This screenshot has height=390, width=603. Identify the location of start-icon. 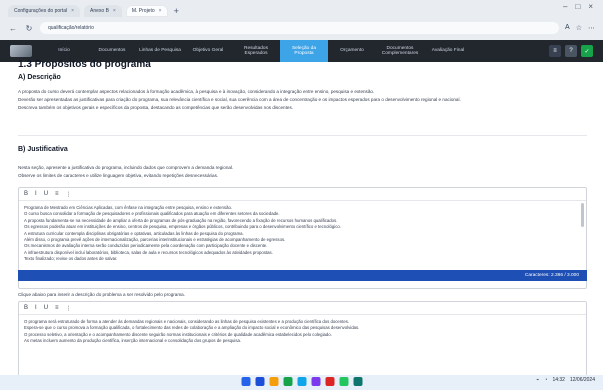
(245, 381).